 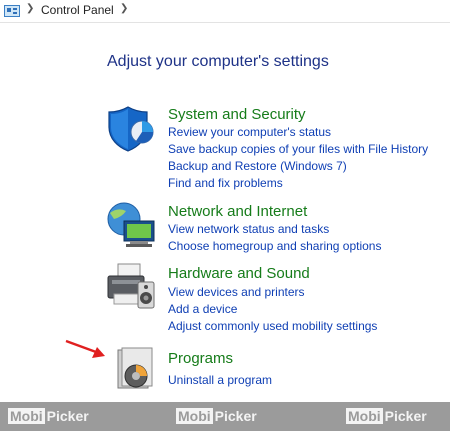 What do you see at coordinates (77, 10) in the screenshot?
I see `breadcrumb-control-panel: Control Panel` at bounding box center [77, 10].